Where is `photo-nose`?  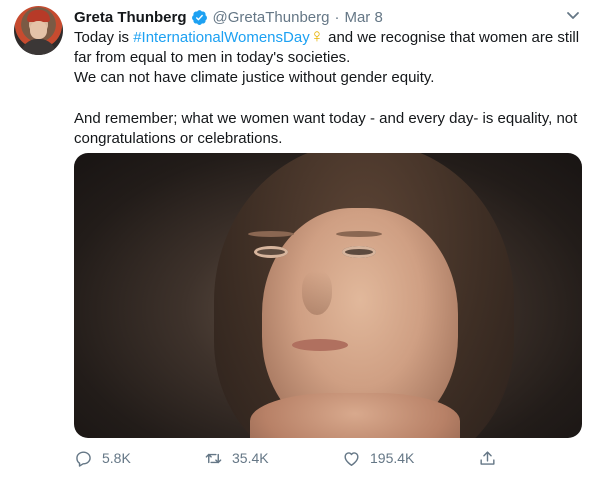 photo-nose is located at coordinates (317, 293).